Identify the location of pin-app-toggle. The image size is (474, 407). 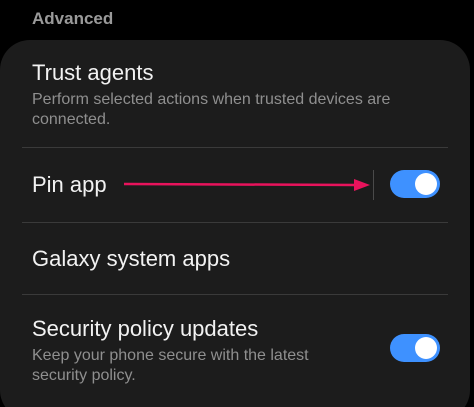
(415, 184).